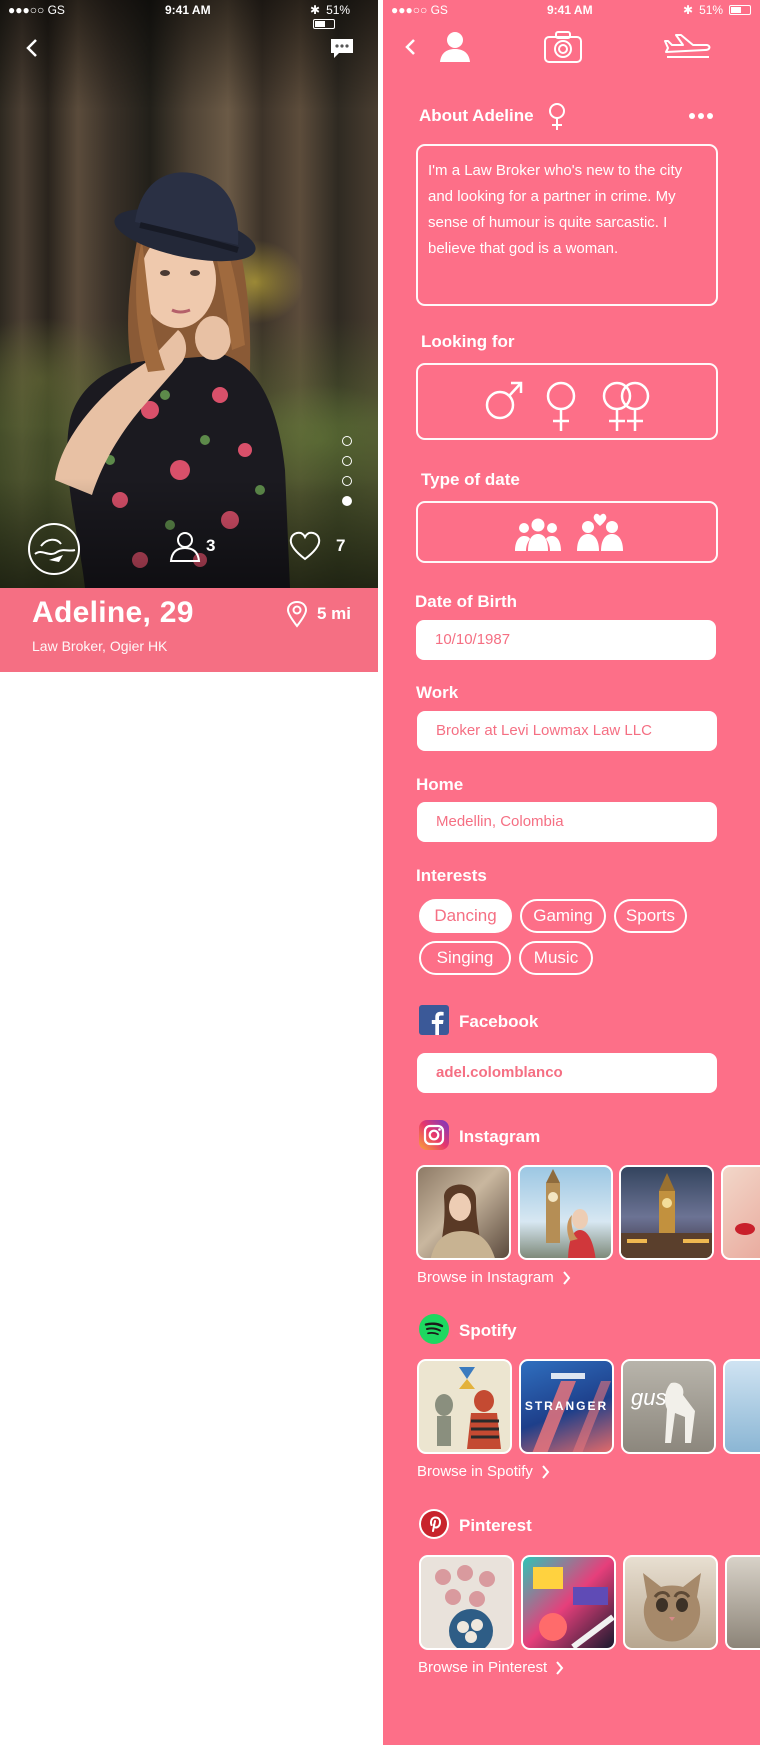  Describe the element at coordinates (650, 916) in the screenshot. I see `interest-chip-sports: Sports` at that location.